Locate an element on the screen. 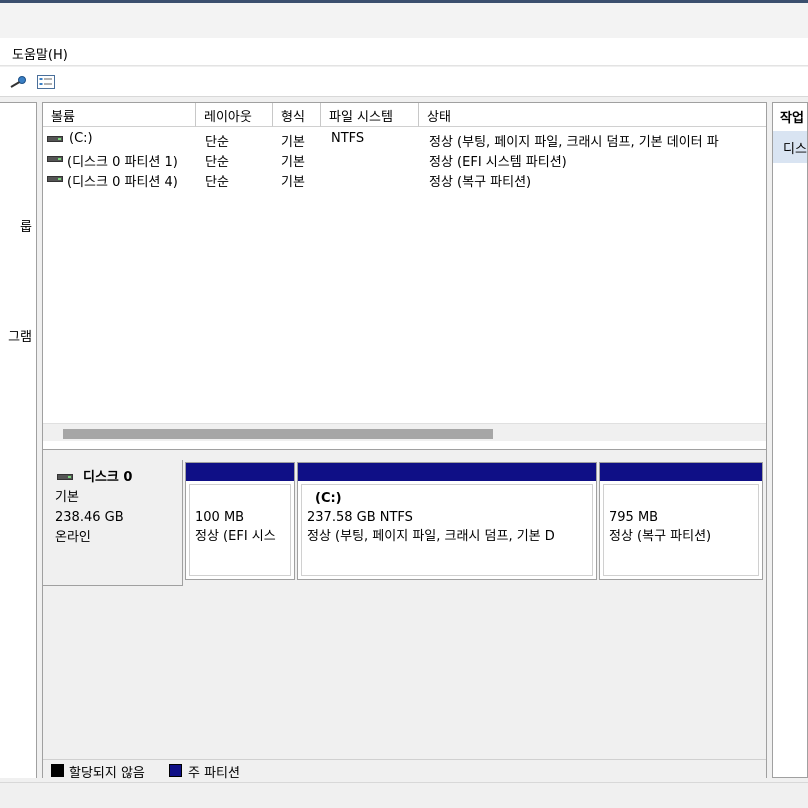 This screenshot has height=808, width=808. status-bar is located at coordinates (404, 795).